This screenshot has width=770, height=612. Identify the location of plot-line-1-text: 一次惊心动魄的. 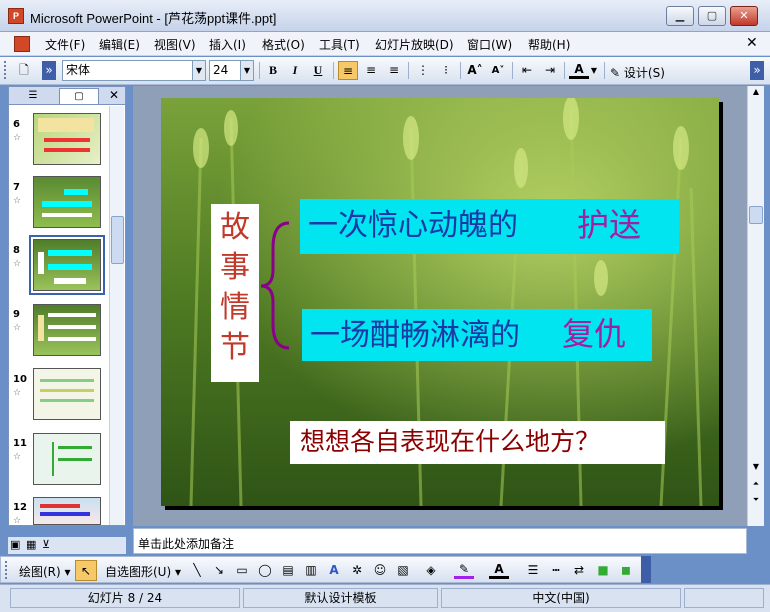
(413, 225).